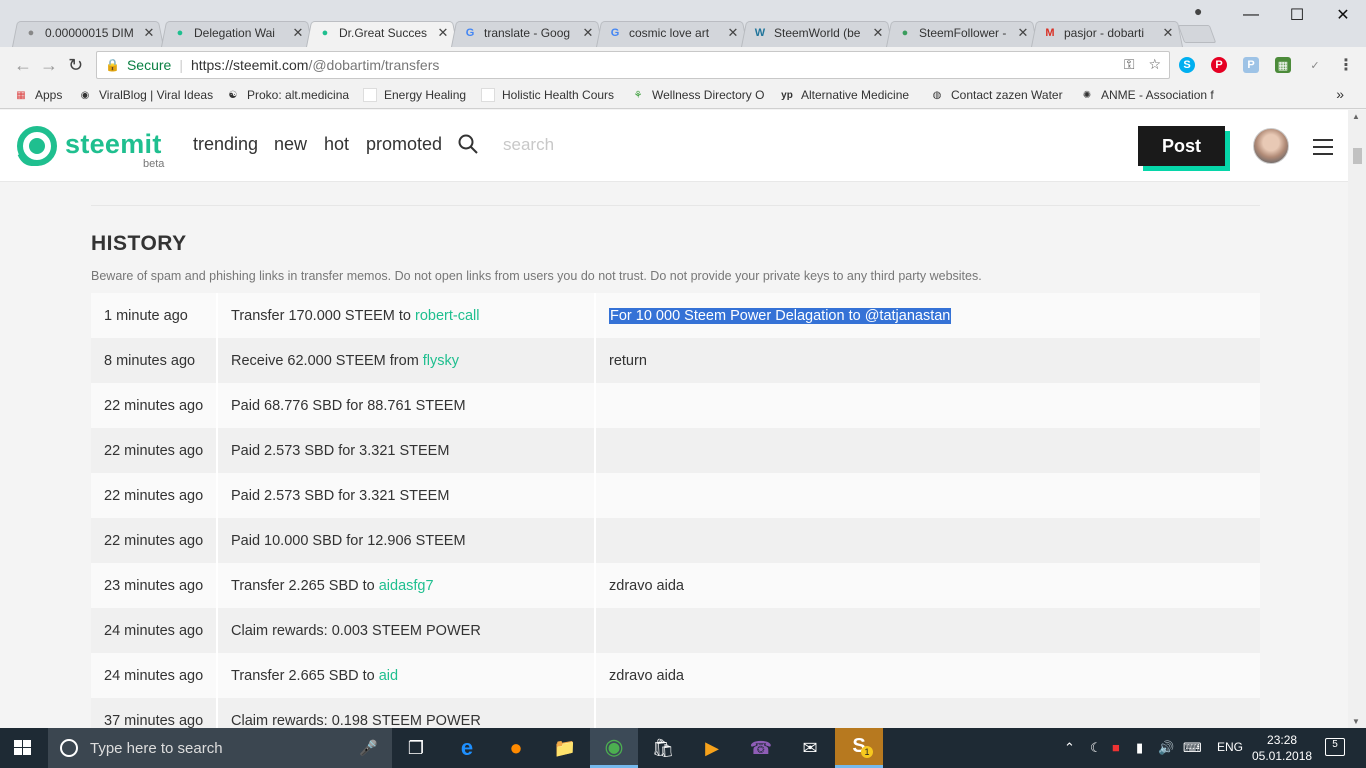 Image resolution: width=1366 pixels, height=768 pixels. I want to click on bookmark-item: ◍ Contact zazen Water, so click(996, 95).